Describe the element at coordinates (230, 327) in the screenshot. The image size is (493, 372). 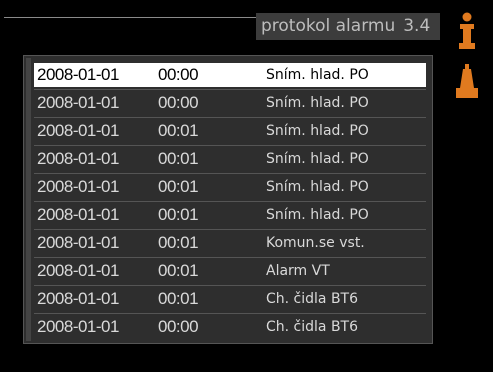
I see `alarm-log-row: 2008-01-01 00:00 Ch. čidla BT6` at that location.